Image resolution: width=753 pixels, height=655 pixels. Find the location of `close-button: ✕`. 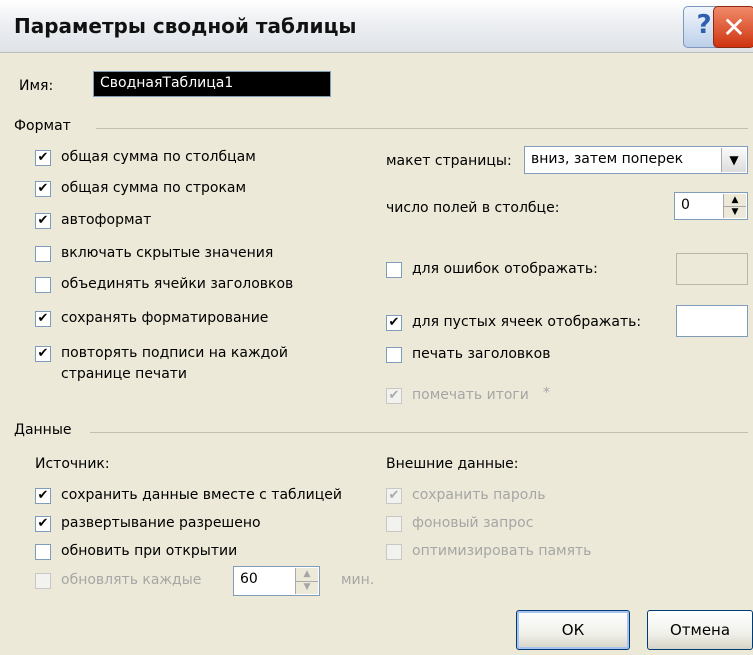

close-button: ✕ is located at coordinates (733, 27).